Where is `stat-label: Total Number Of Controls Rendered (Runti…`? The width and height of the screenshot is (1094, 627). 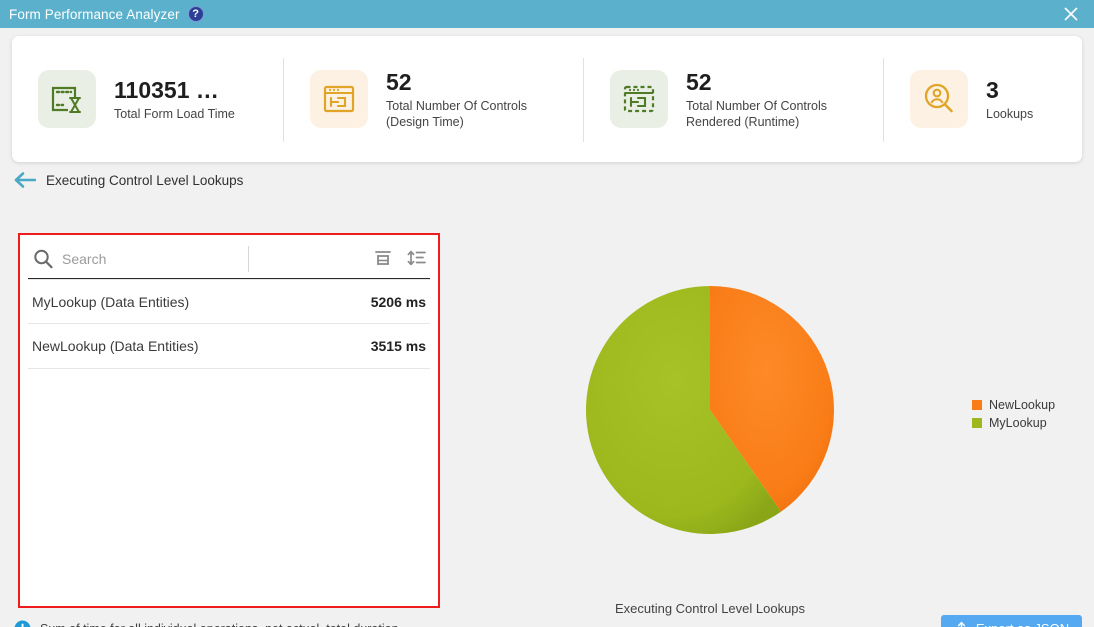
stat-label: Total Number Of Controls Rendered (Runti… is located at coordinates (757, 113).